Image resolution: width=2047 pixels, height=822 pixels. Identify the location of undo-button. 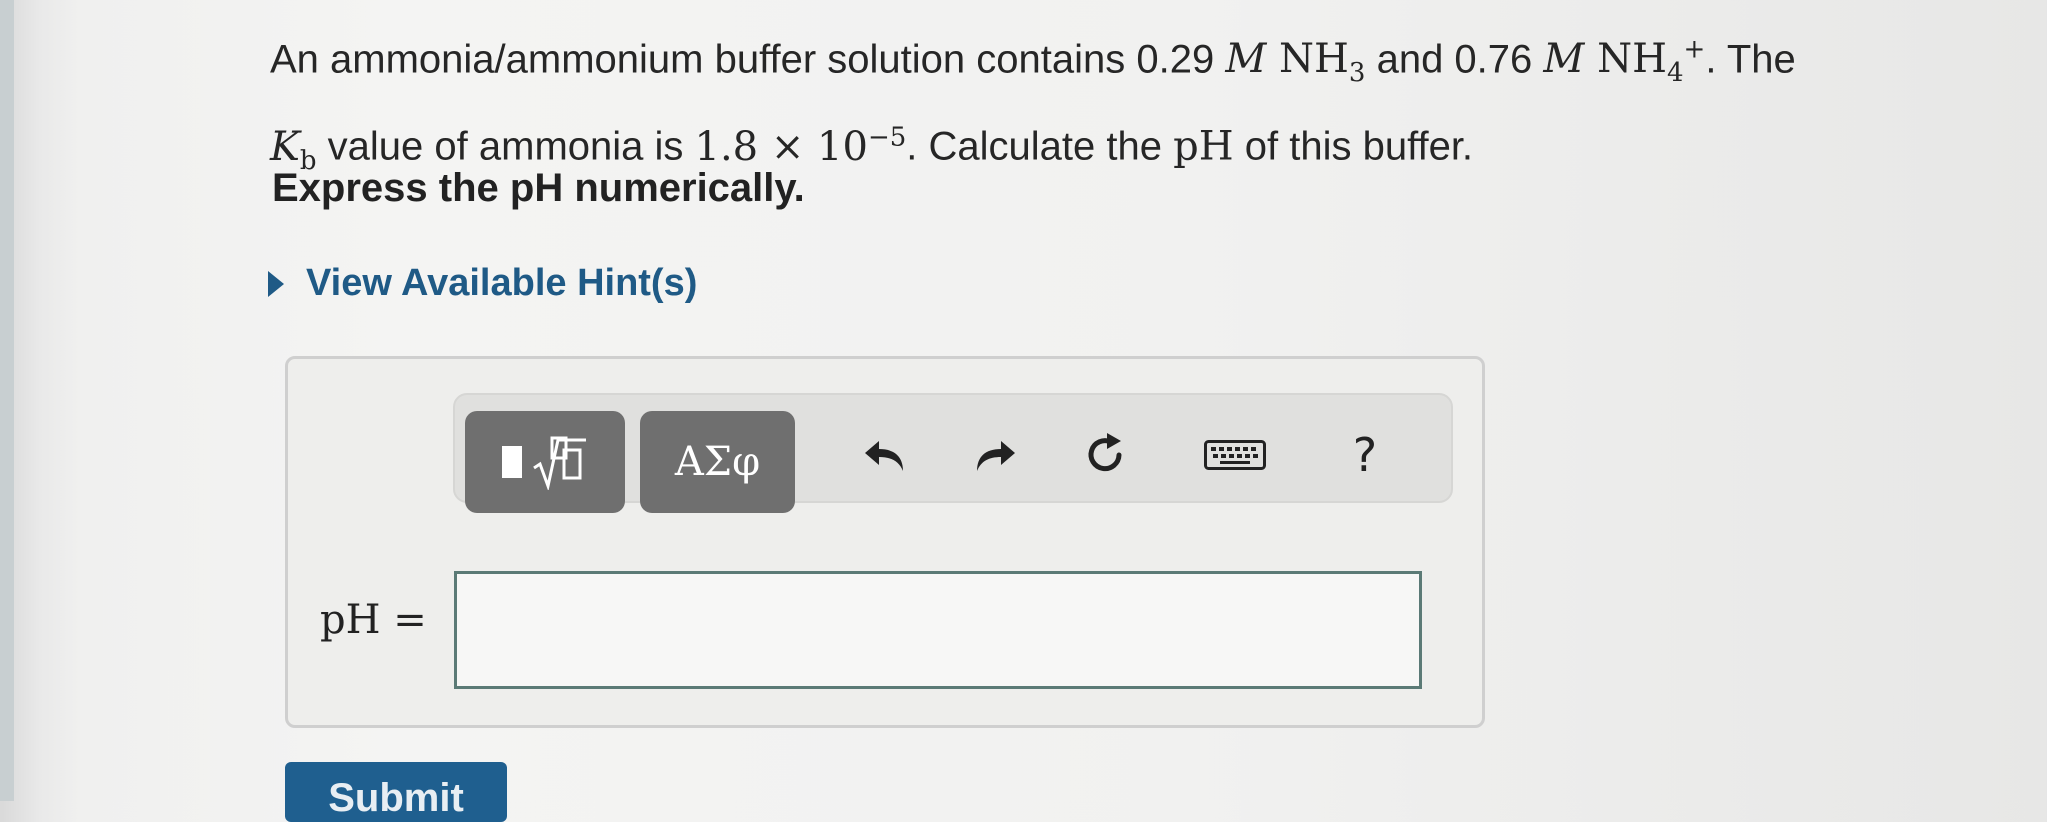
(885, 455).